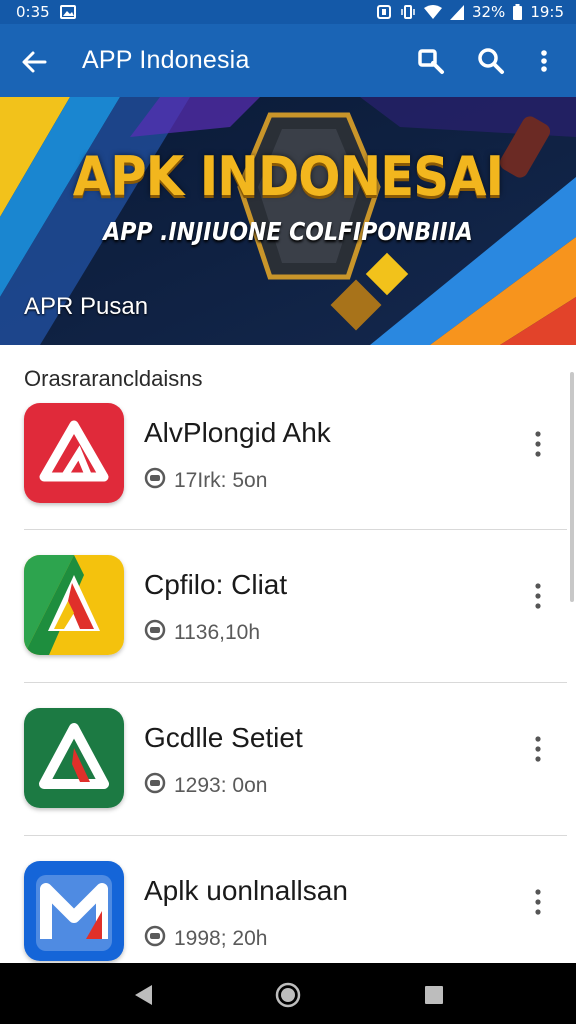  Describe the element at coordinates (34, 62) in the screenshot. I see `back-arrow-icon` at that location.